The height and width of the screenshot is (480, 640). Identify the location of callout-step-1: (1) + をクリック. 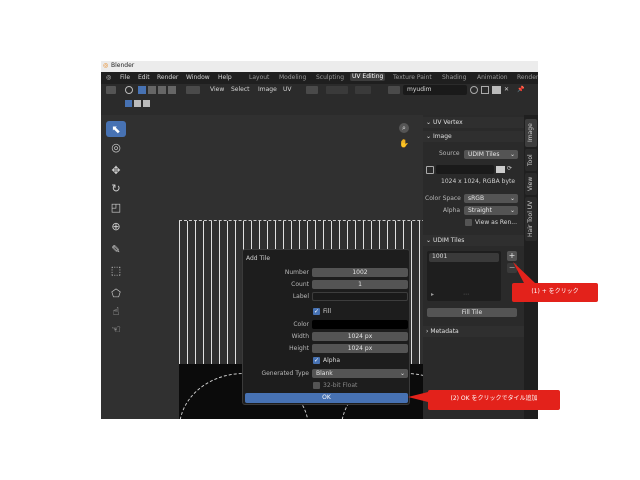
(555, 292).